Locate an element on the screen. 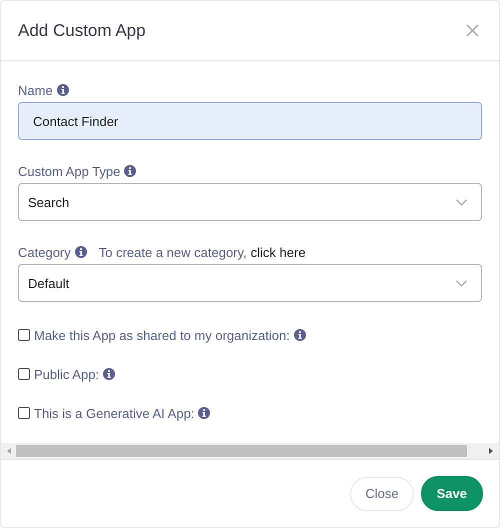 The height and width of the screenshot is (528, 500). dialog-title: Add Custom App is located at coordinates (82, 30).